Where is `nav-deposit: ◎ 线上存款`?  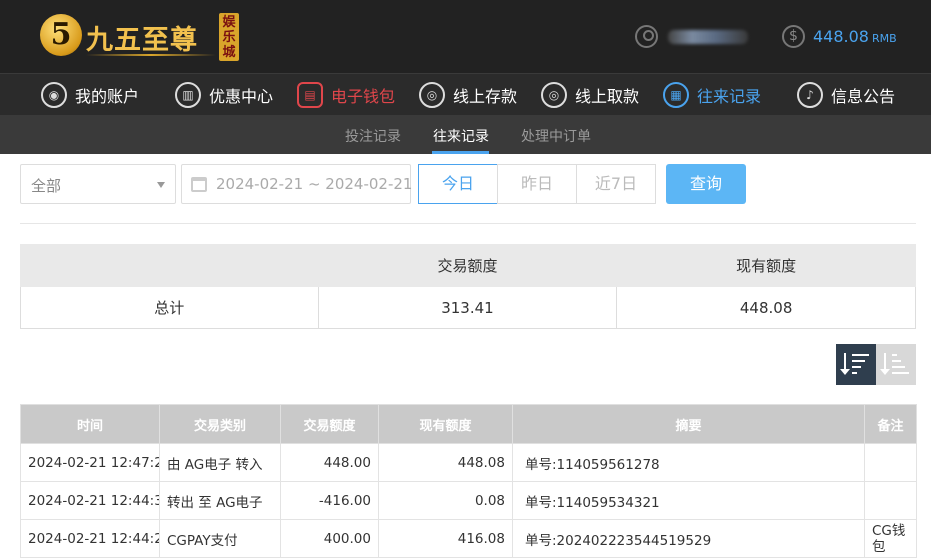 nav-deposit: ◎ 线上存款 is located at coordinates (468, 95).